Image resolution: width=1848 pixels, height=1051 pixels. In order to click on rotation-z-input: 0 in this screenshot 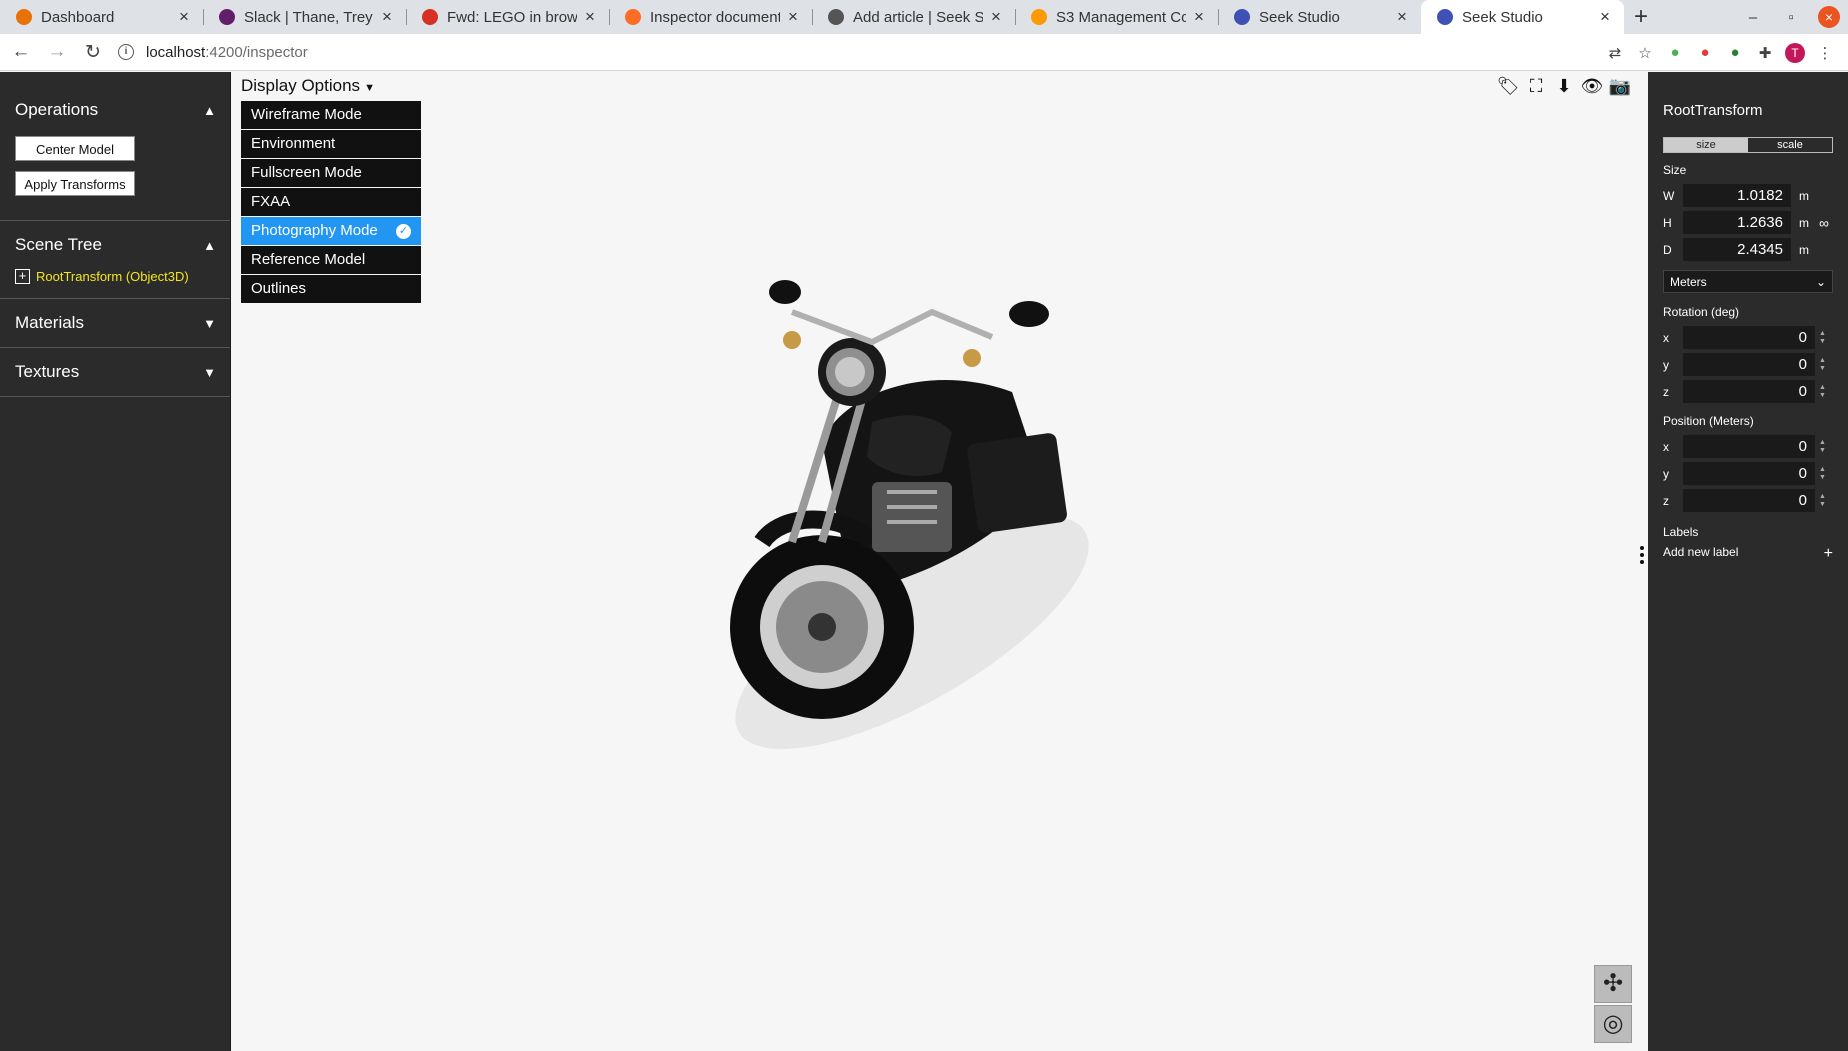, I will do `click(1749, 391)`.